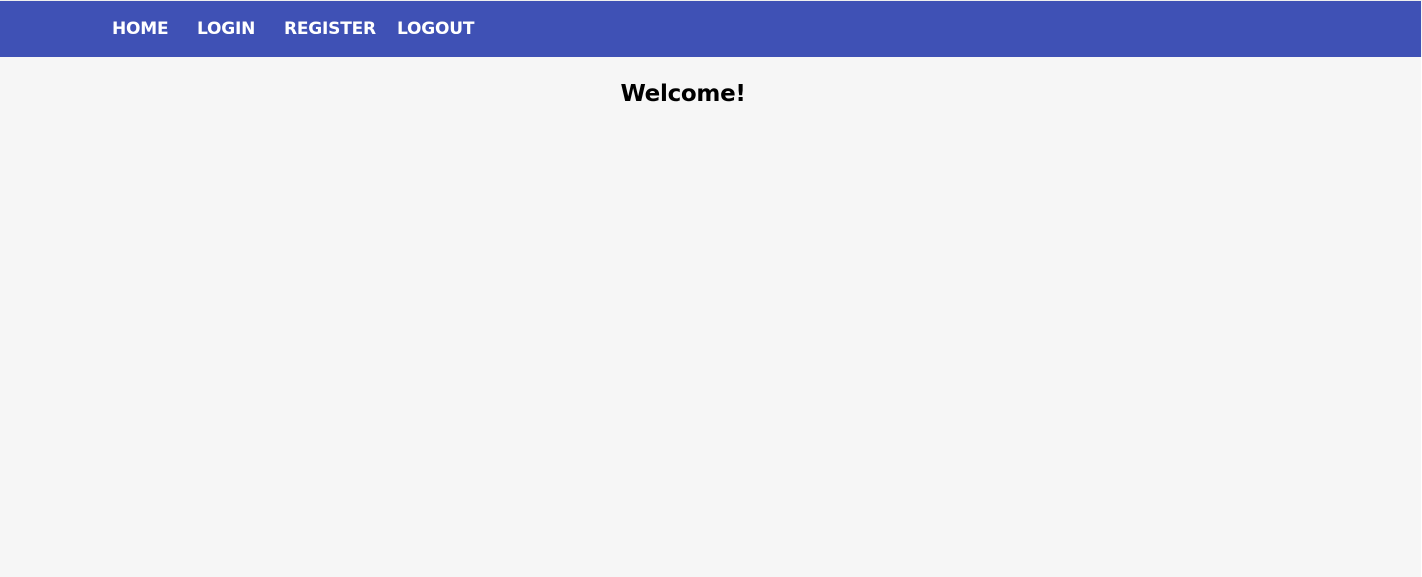 The image size is (1422, 577). Describe the element at coordinates (710, 29) in the screenshot. I see `top-navbar: HOME LOGIN REGISTER LOGOUT` at that location.